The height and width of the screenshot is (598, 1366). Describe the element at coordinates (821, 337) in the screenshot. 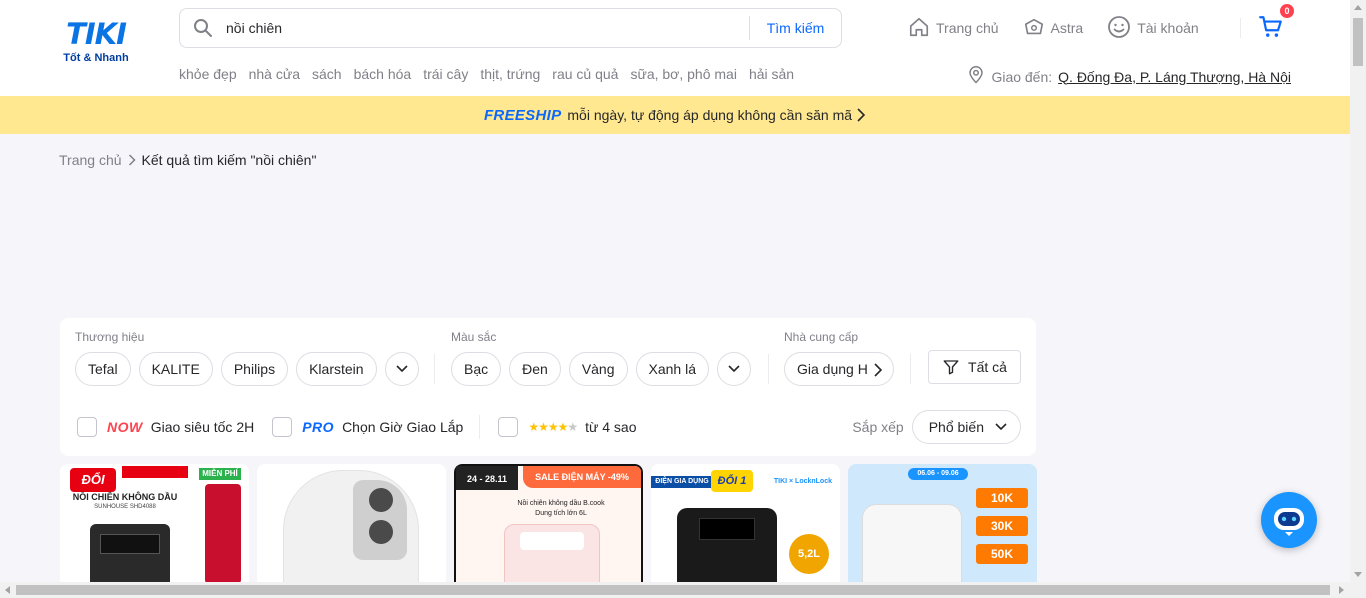

I see `supplier-filter-label: Nhà cung cấp` at that location.